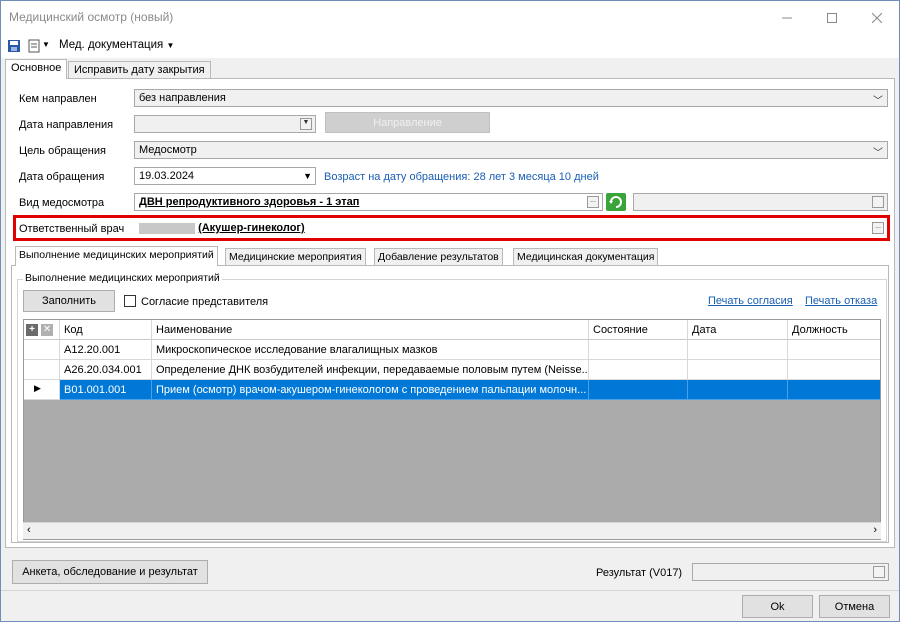 This screenshot has height=622, width=900. Describe the element at coordinates (875, 530) in the screenshot. I see `scroll-right-icon: ›` at that location.